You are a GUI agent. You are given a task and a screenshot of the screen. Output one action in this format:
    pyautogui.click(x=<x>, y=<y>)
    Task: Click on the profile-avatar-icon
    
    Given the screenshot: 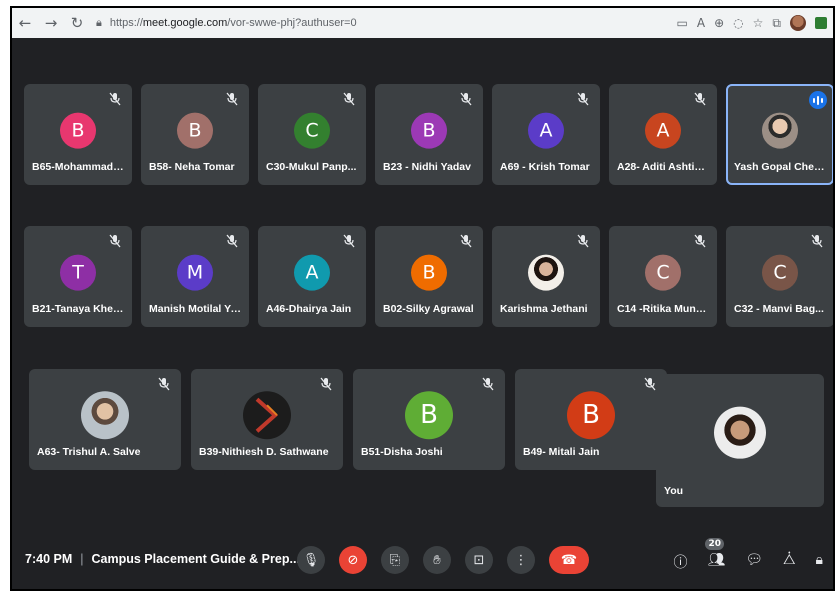 What is the action you would take?
    pyautogui.click(x=798, y=23)
    